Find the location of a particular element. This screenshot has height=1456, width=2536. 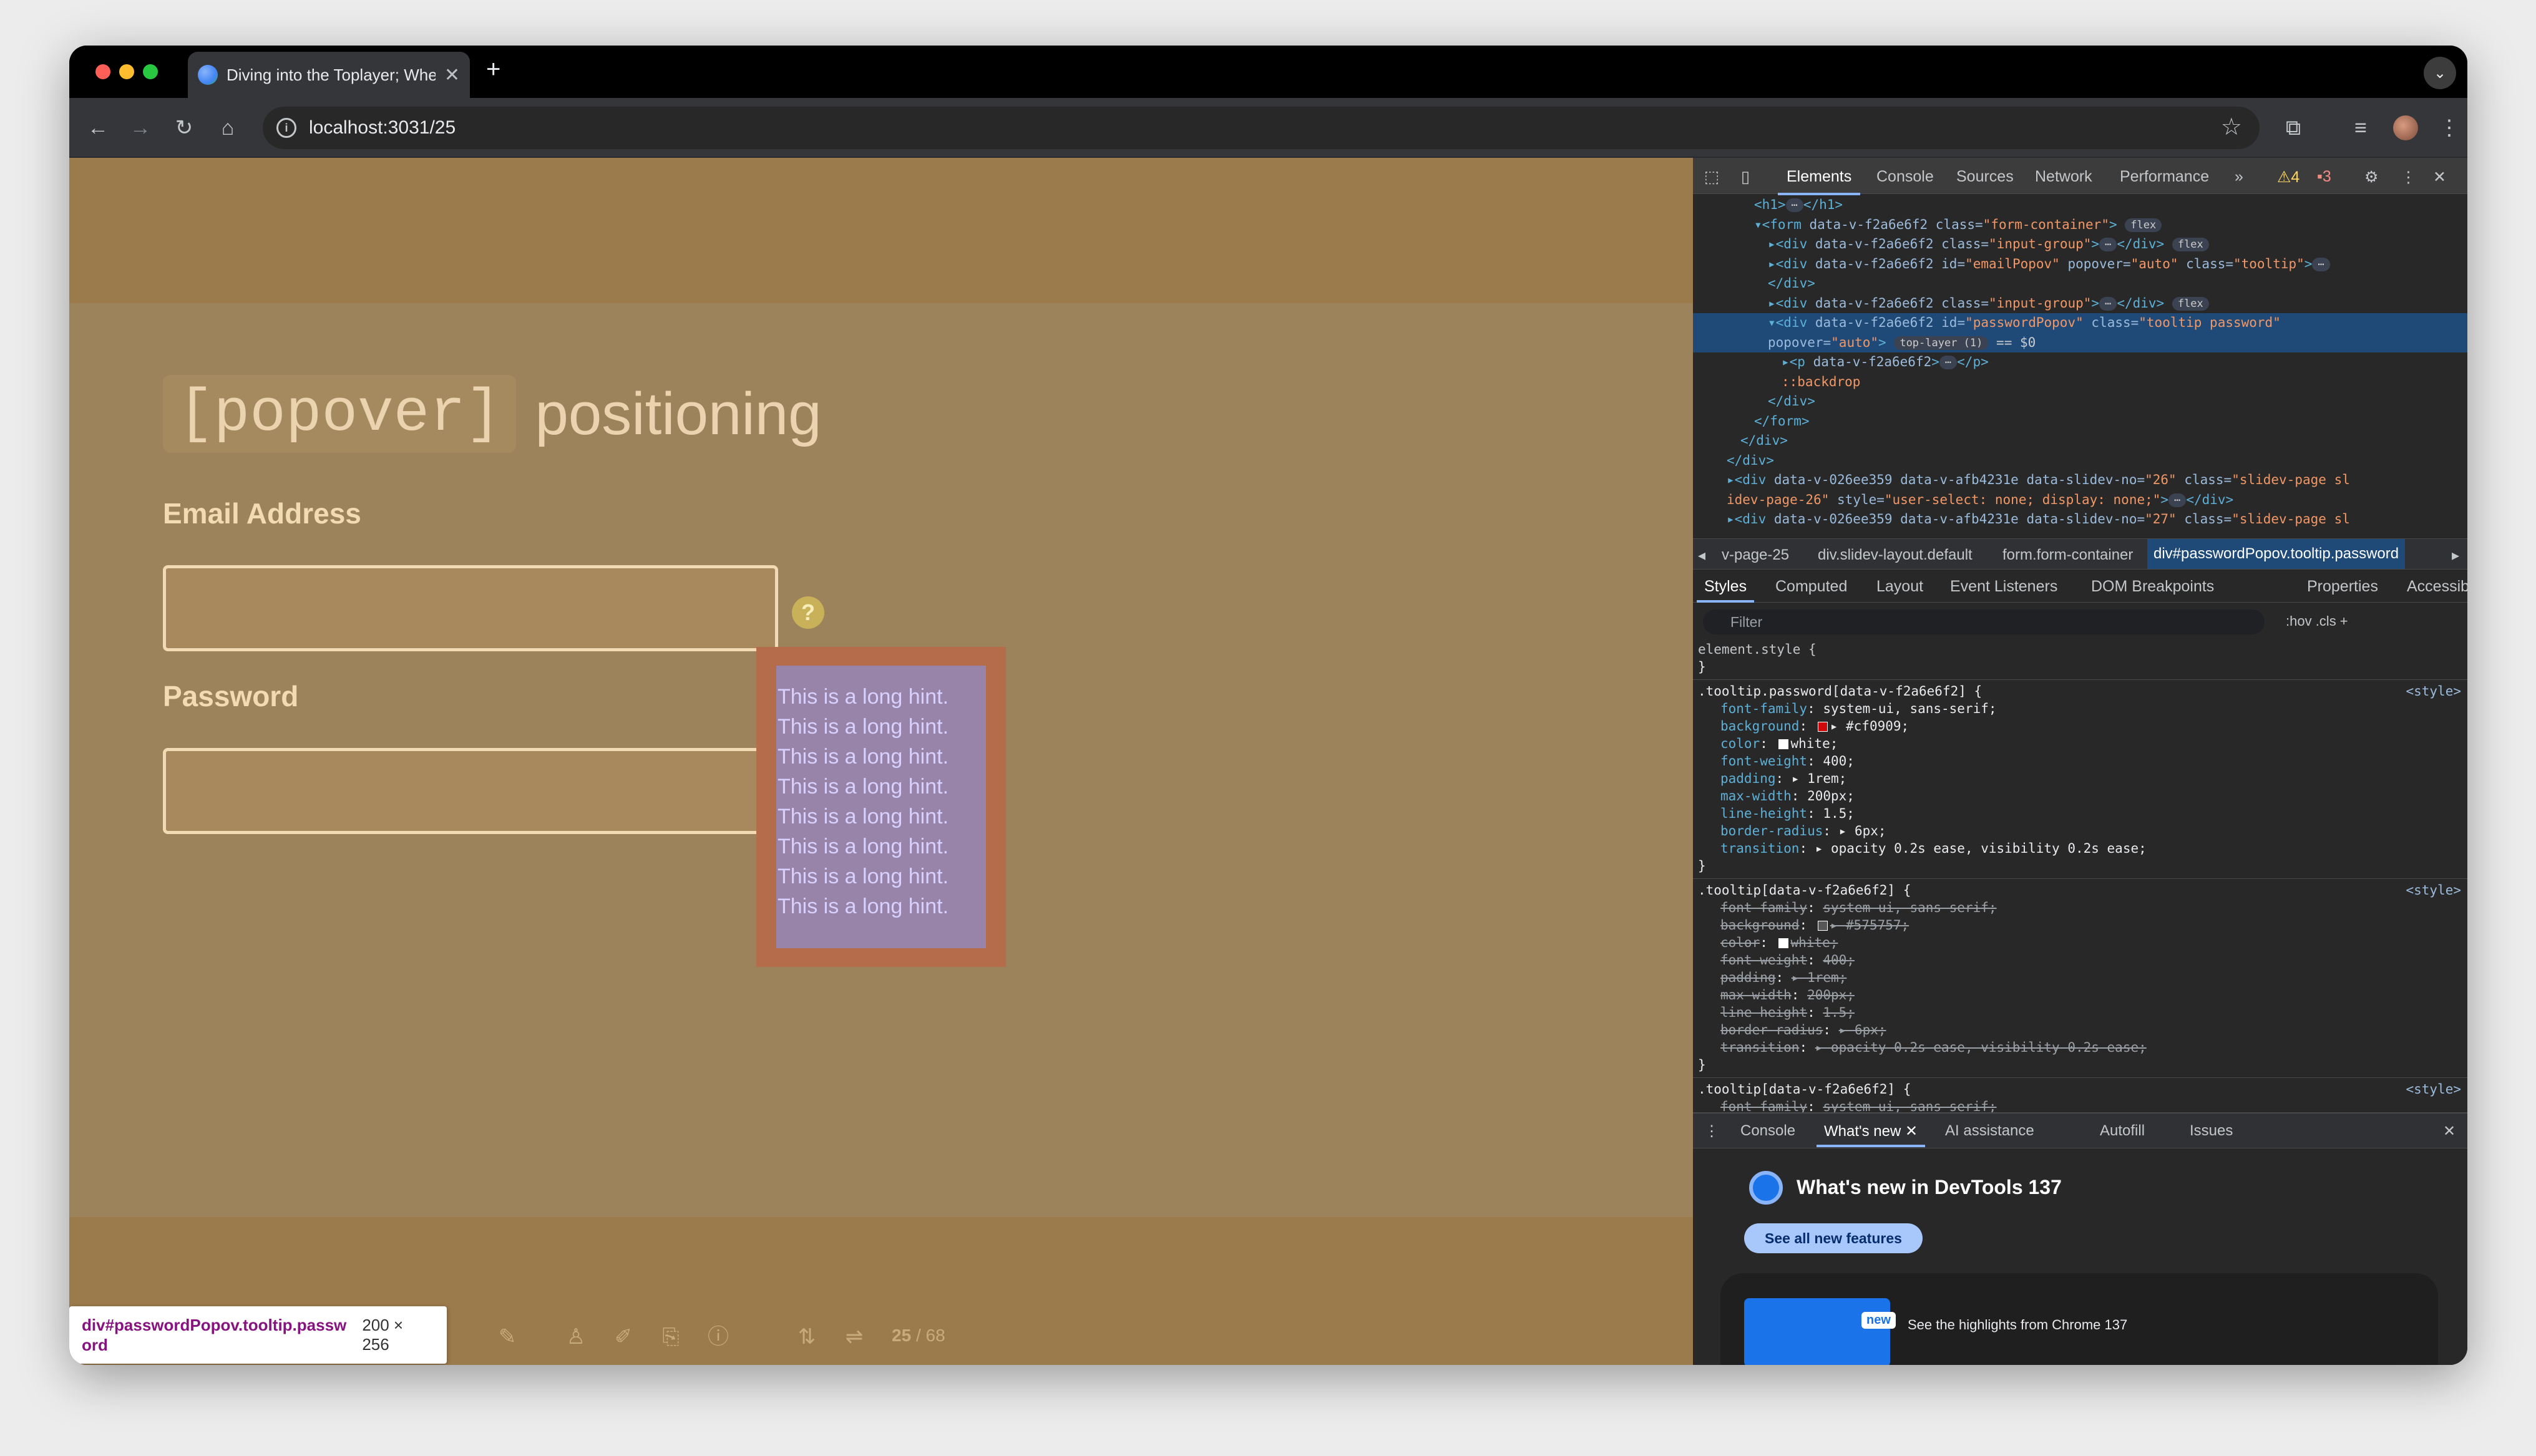

breadcrumb-left-arrow: ◂ is located at coordinates (1701, 556).